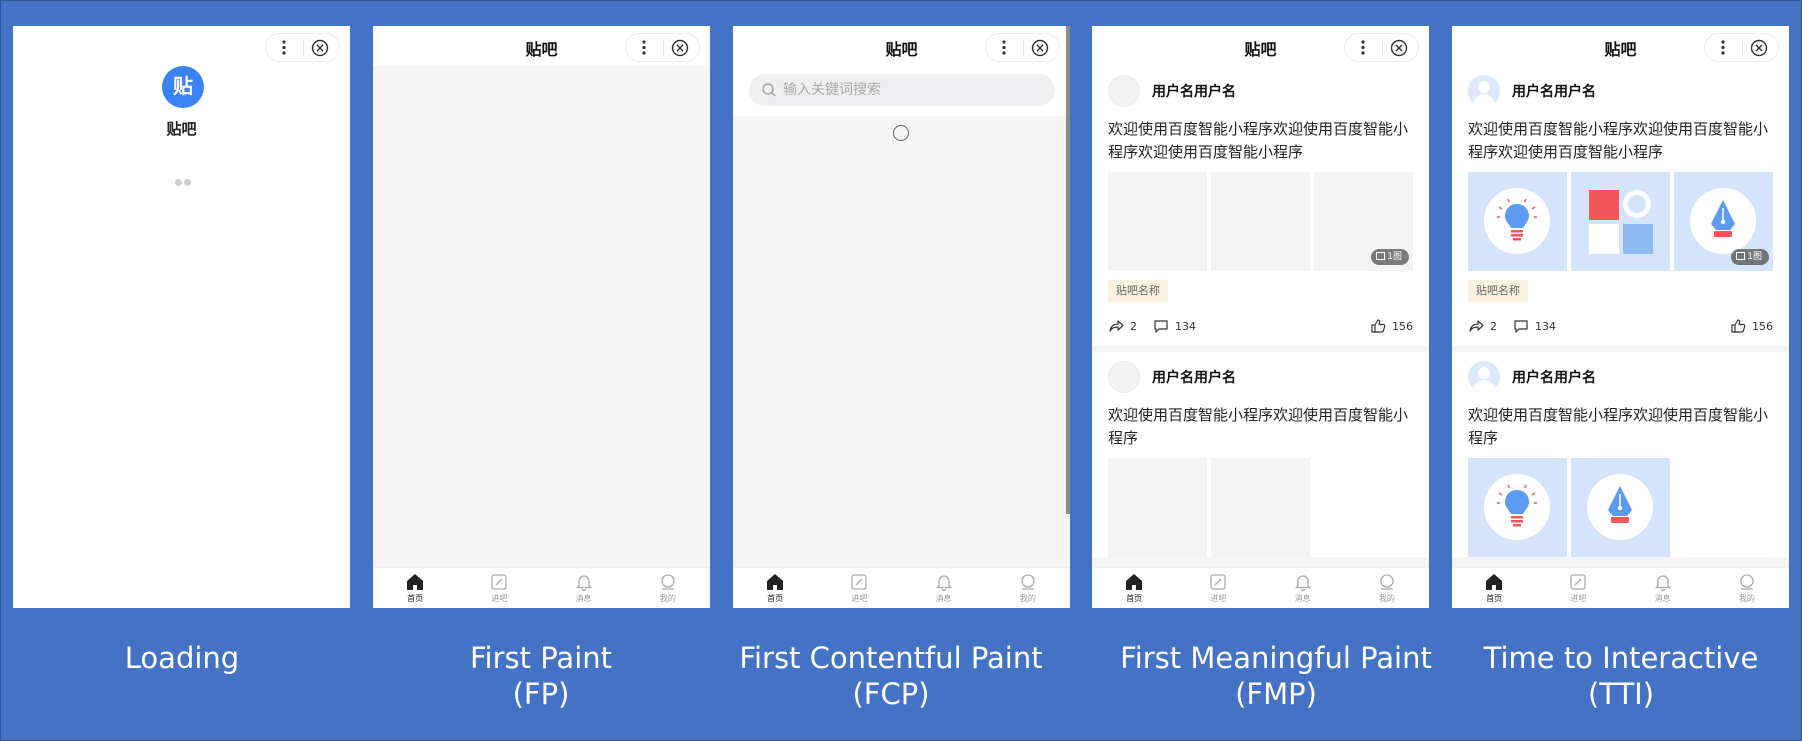  I want to click on post-text: 欢迎使用百度智能小程序欢迎使用百度智能小程序, so click(1258, 426).